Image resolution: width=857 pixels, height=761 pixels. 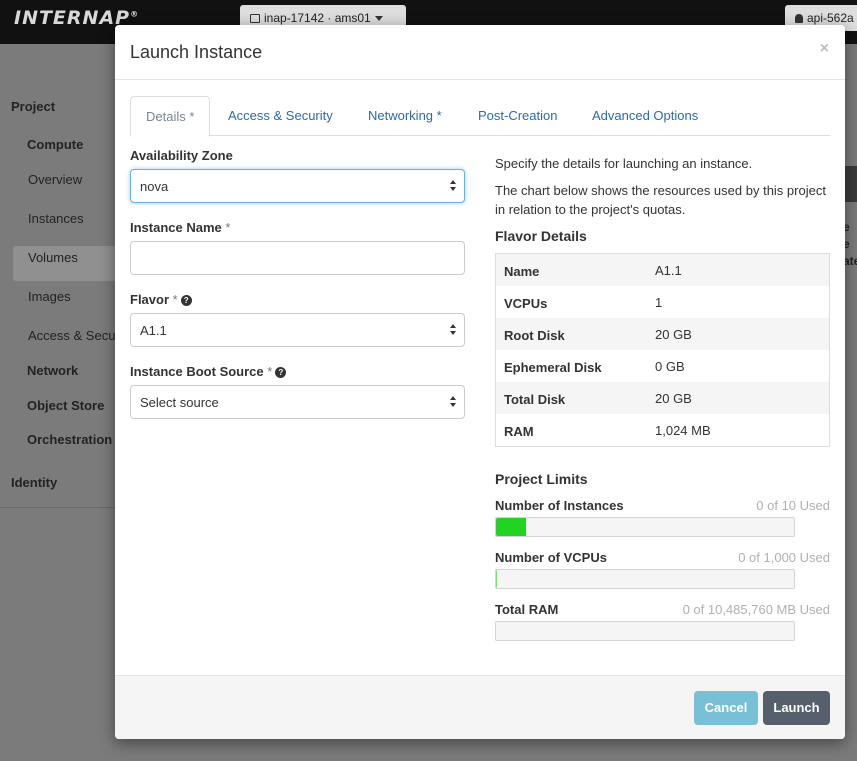 I want to click on tab-networking: Networking *, so click(x=405, y=116).